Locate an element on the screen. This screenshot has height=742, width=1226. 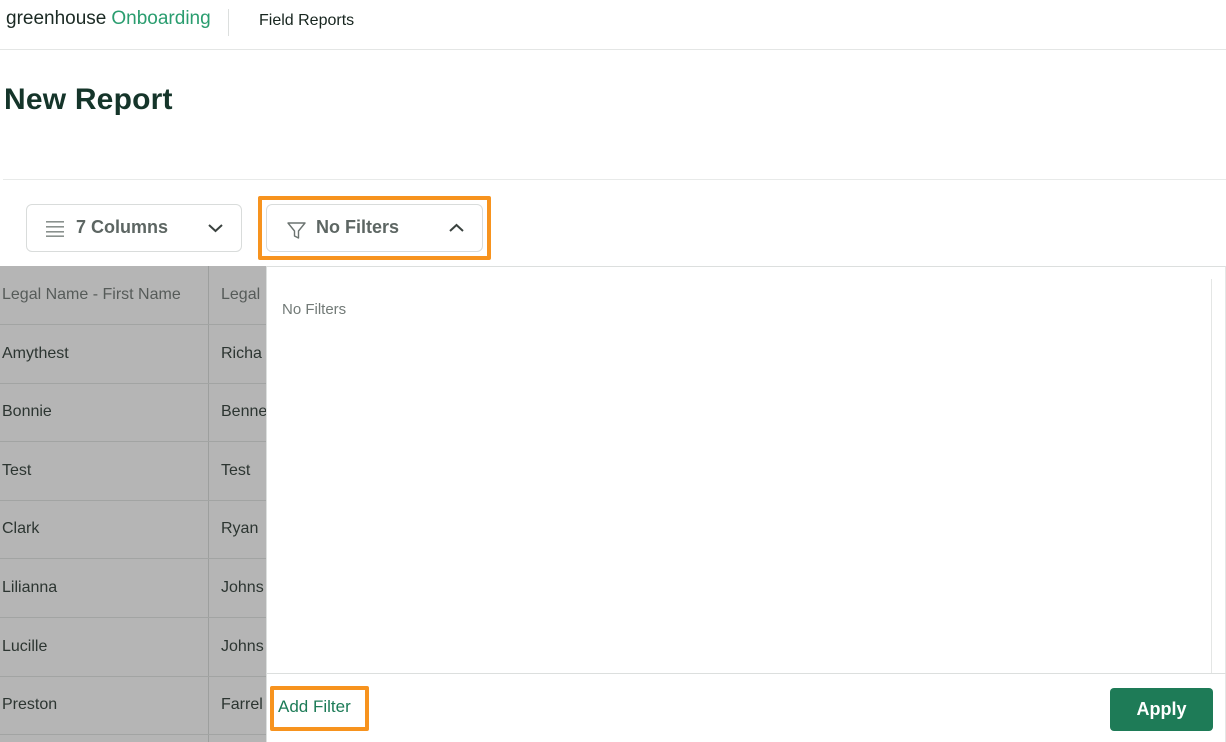
topbar-divider is located at coordinates (228, 22).